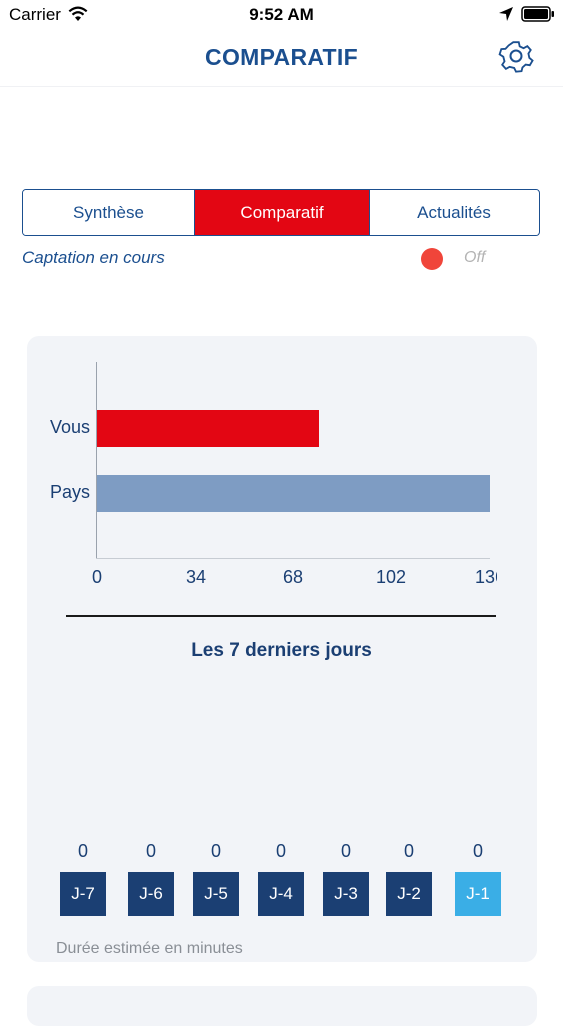 The image size is (563, 1026). Describe the element at coordinates (453, 212) in the screenshot. I see `tab-actualites: Actualités` at that location.